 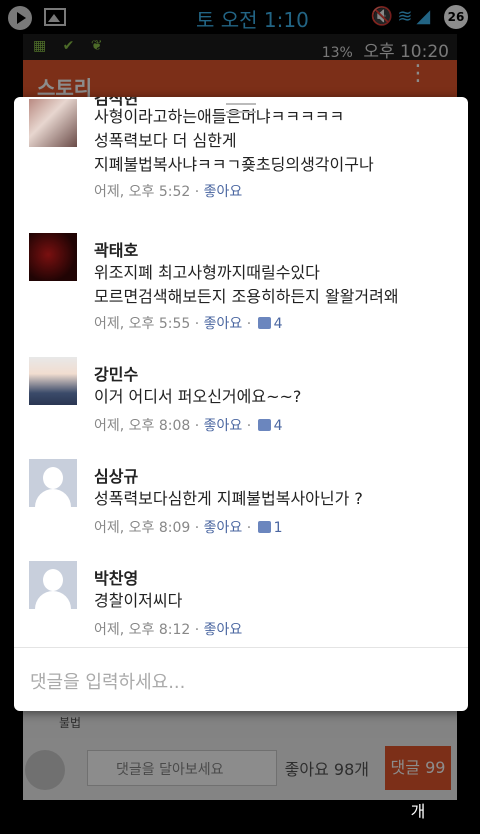 I want to click on comment-time: 어제, 오후 8:08, so click(x=142, y=426).